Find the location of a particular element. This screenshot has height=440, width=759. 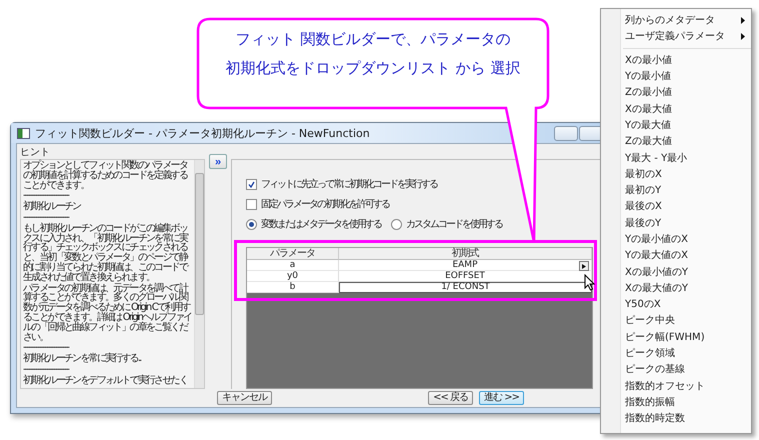

menu-item: Xの最大値のY is located at coordinates (676, 288).